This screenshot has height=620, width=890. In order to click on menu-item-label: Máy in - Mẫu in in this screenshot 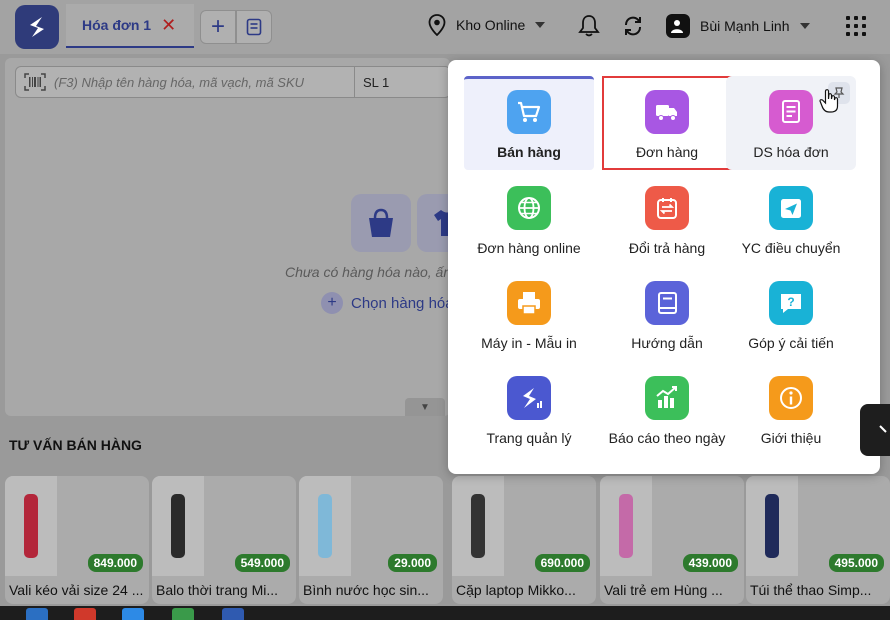, I will do `click(529, 343)`.